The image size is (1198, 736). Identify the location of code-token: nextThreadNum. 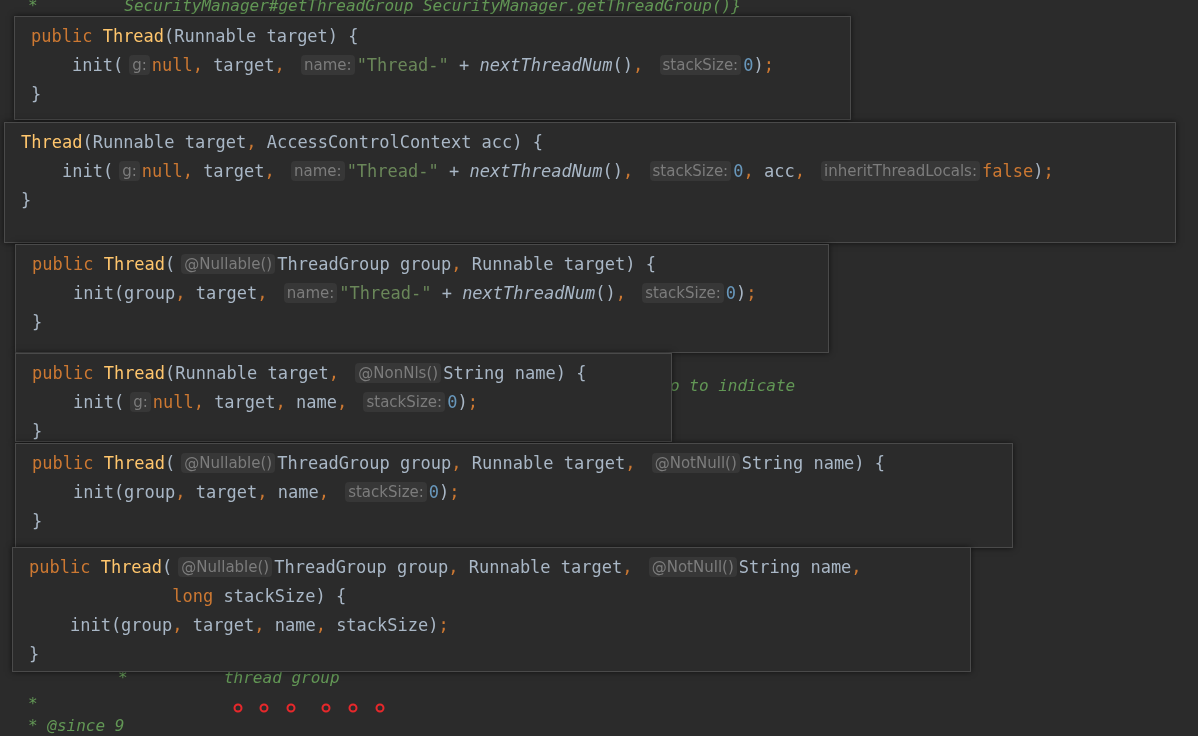
(529, 292).